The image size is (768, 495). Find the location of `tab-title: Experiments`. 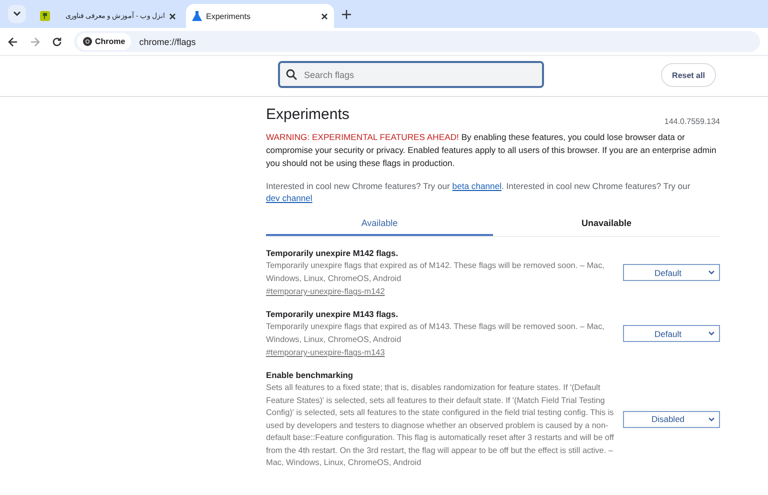

tab-title: Experiments is located at coordinates (229, 16).